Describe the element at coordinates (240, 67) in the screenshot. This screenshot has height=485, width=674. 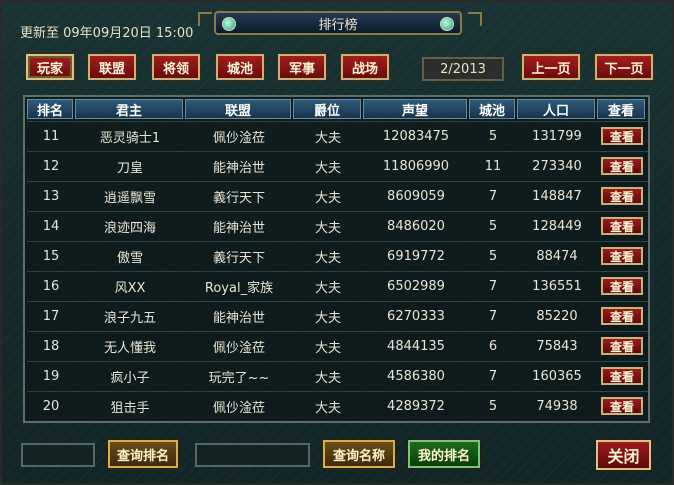
I see `tab-cities: 城池` at that location.